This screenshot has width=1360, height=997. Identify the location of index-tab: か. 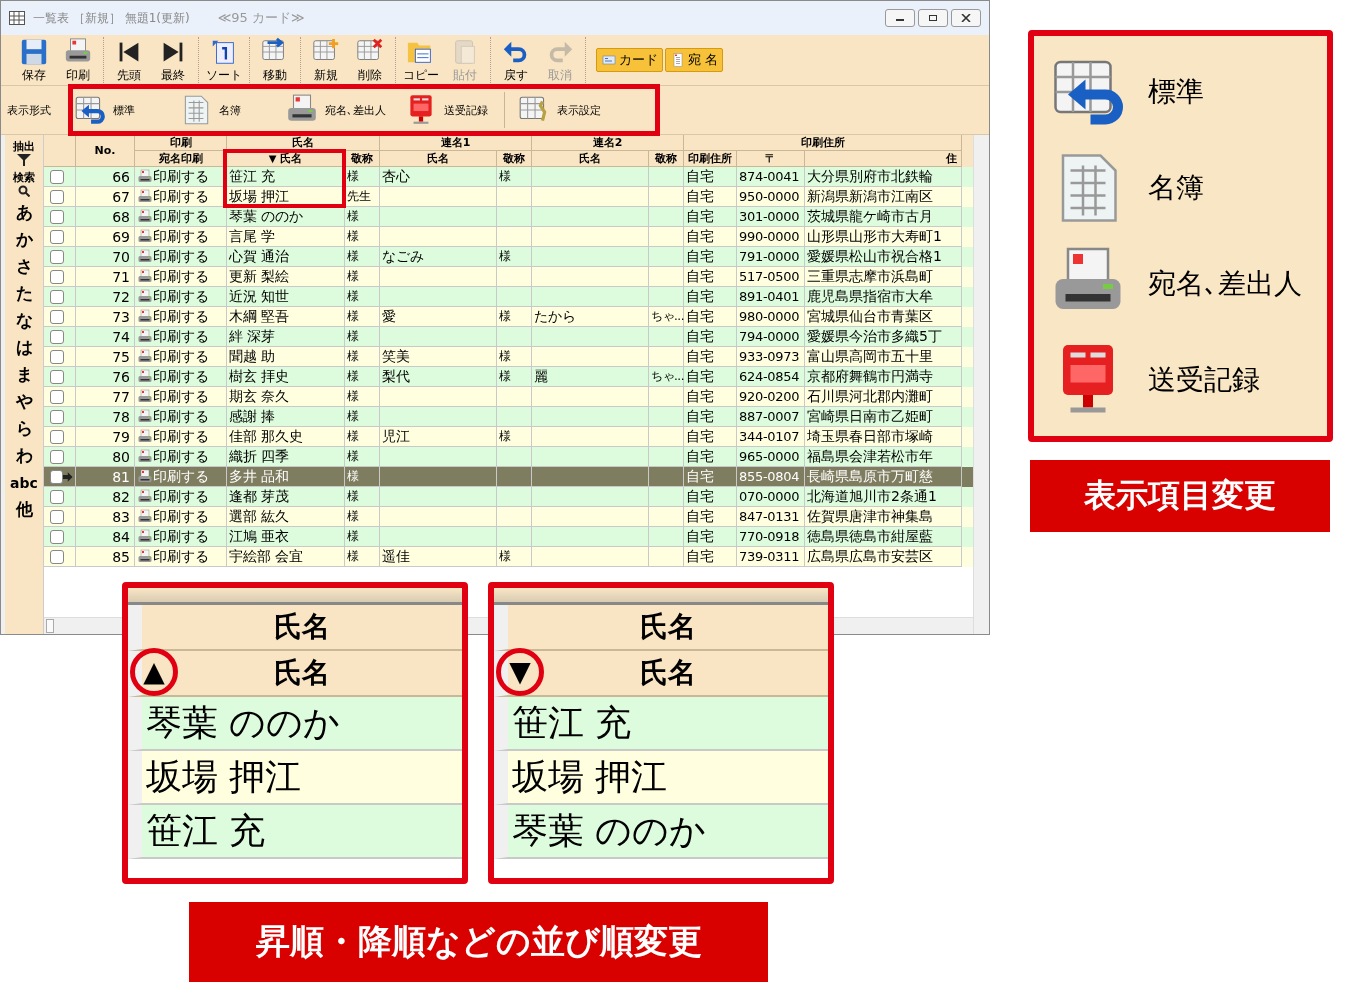
(24, 239).